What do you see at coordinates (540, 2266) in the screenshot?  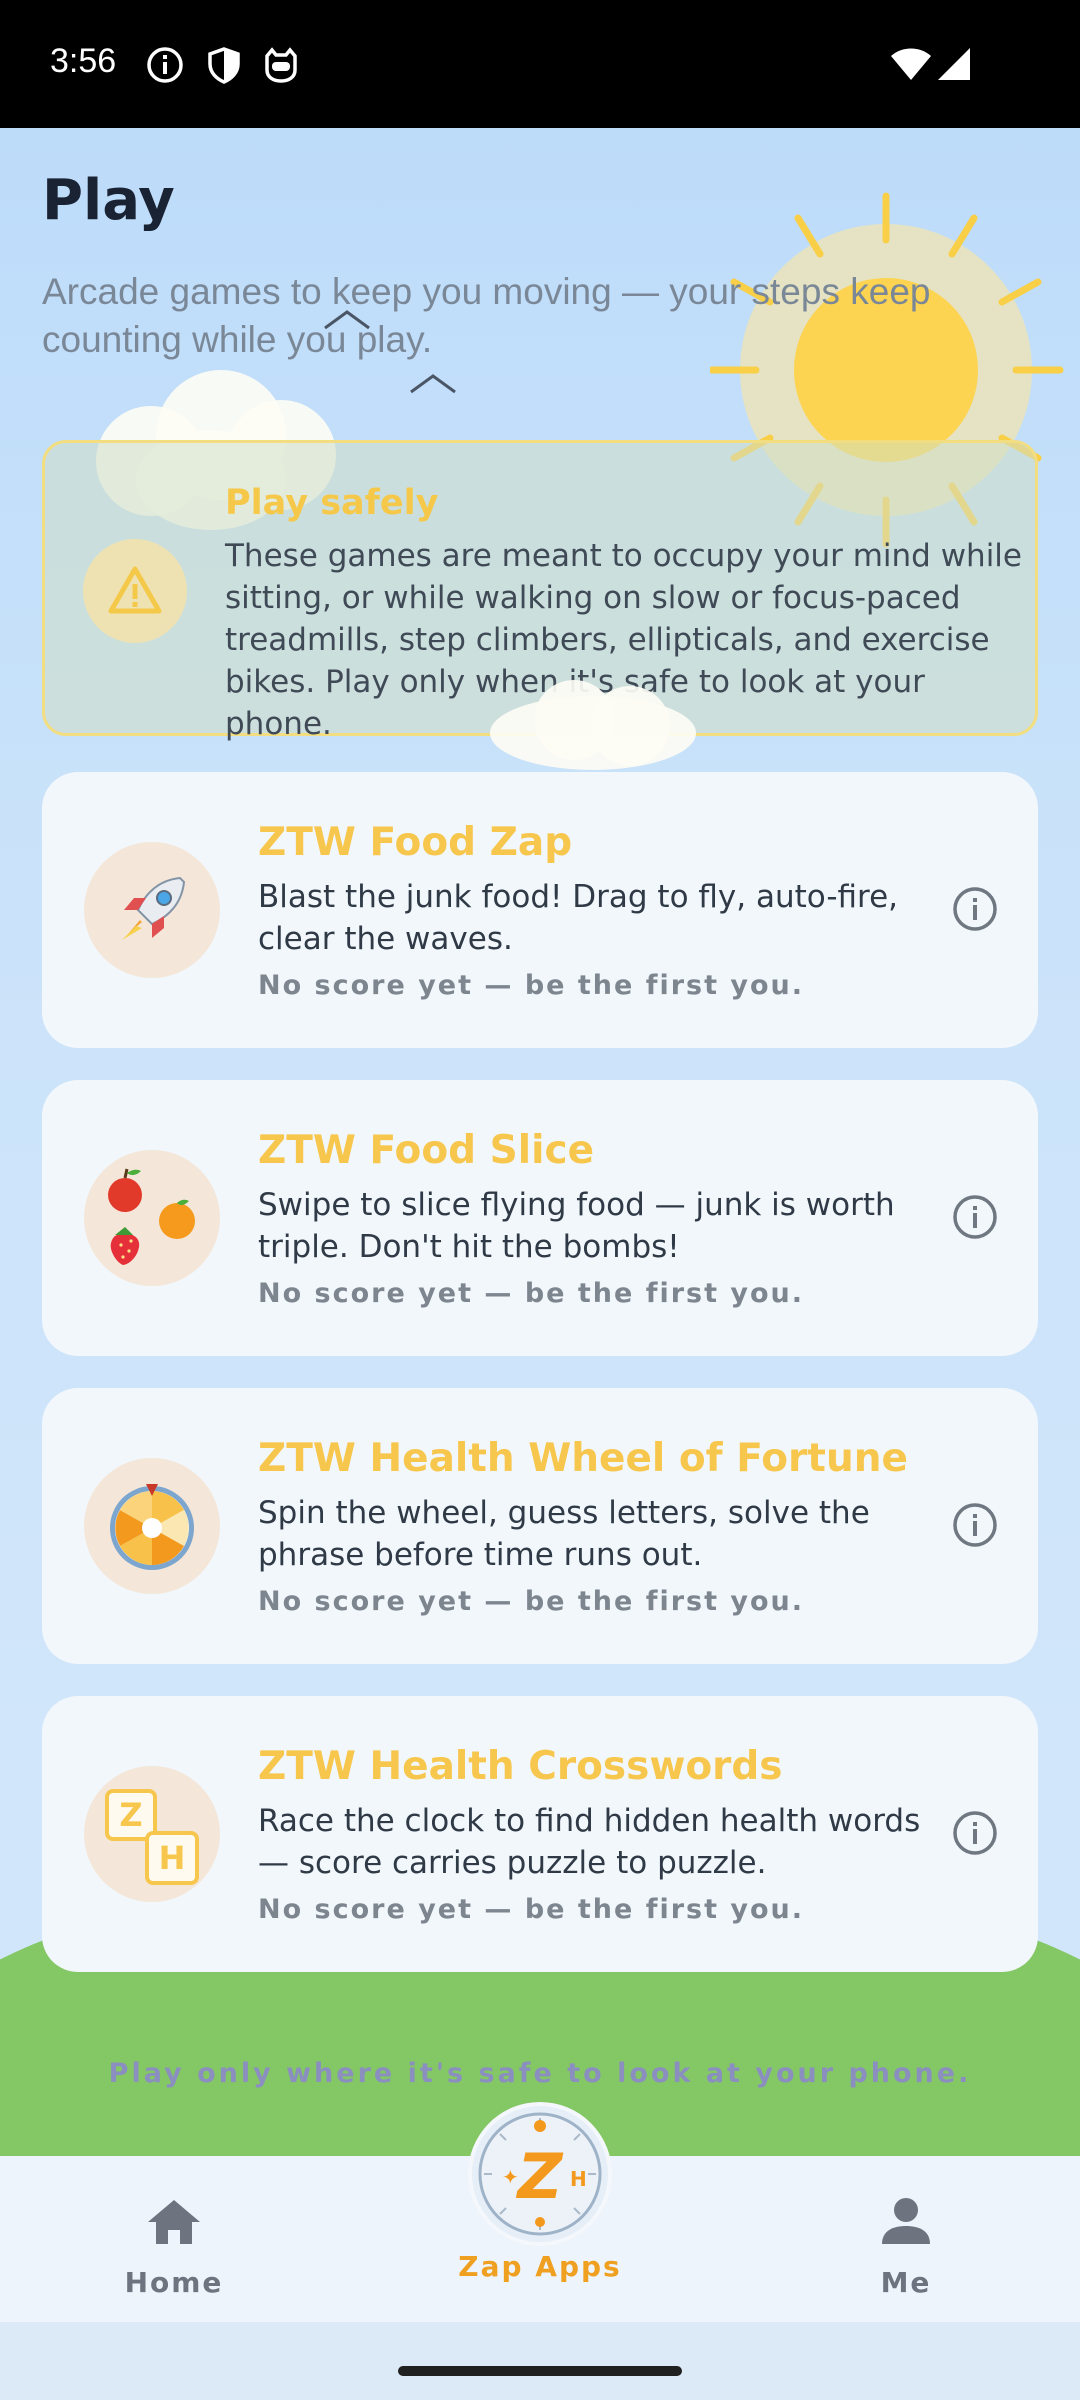 I see `nav-zap-apps-label: Zap Apps` at bounding box center [540, 2266].